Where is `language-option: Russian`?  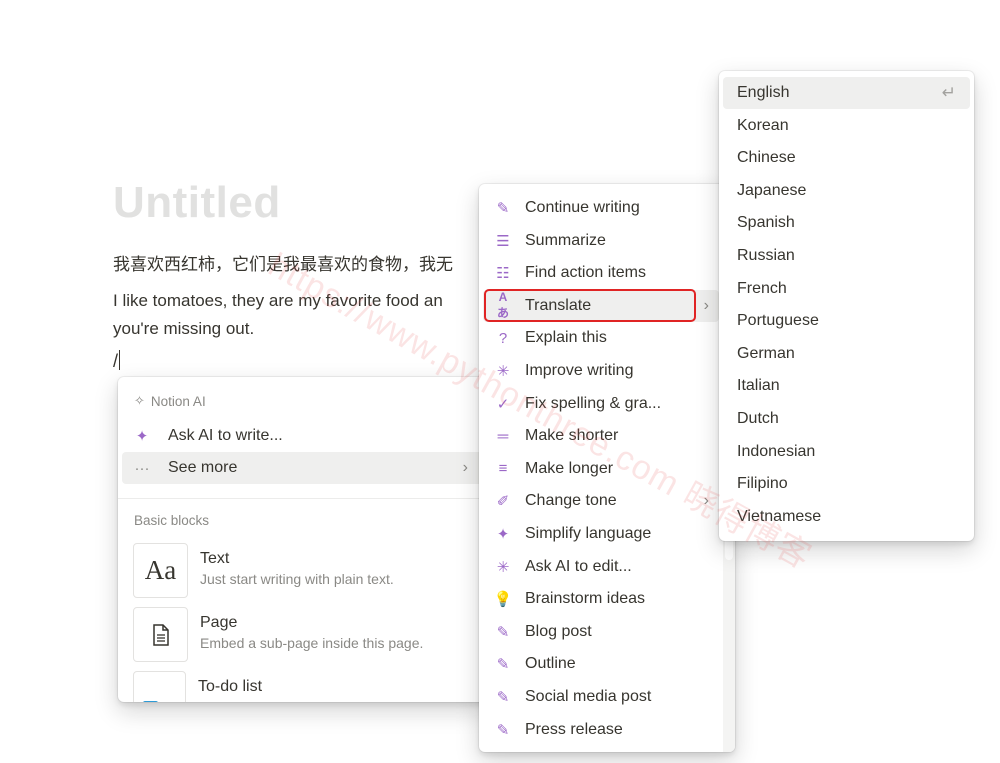
language-option: Russian is located at coordinates (846, 256).